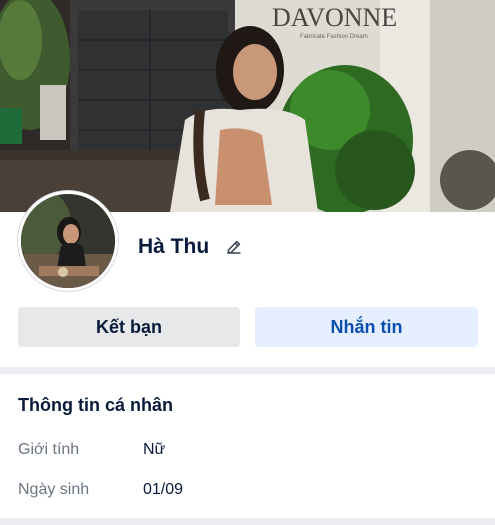 The width and height of the screenshot is (495, 525). I want to click on edit-pencil-icon, so click(234, 247).